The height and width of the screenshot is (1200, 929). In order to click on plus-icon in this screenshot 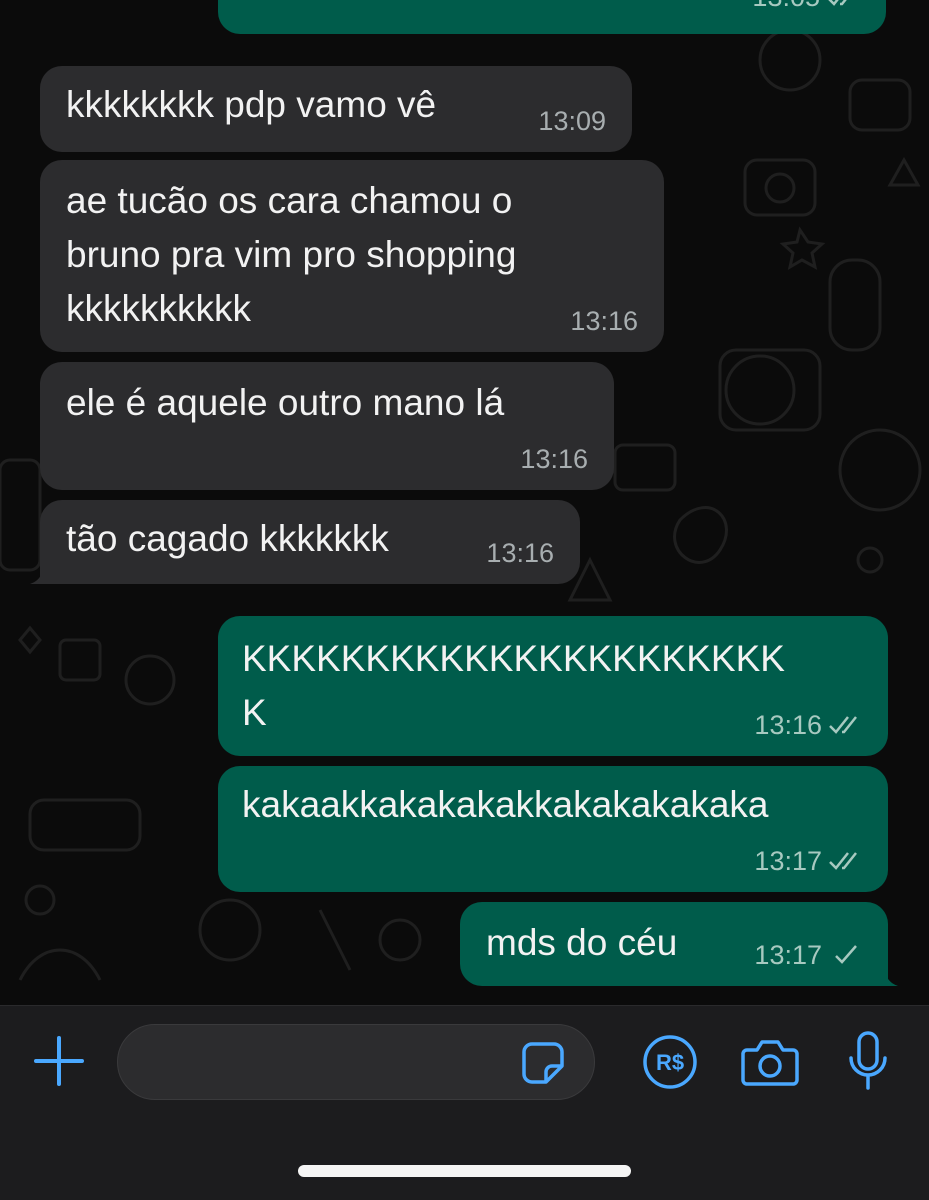, I will do `click(59, 1061)`.